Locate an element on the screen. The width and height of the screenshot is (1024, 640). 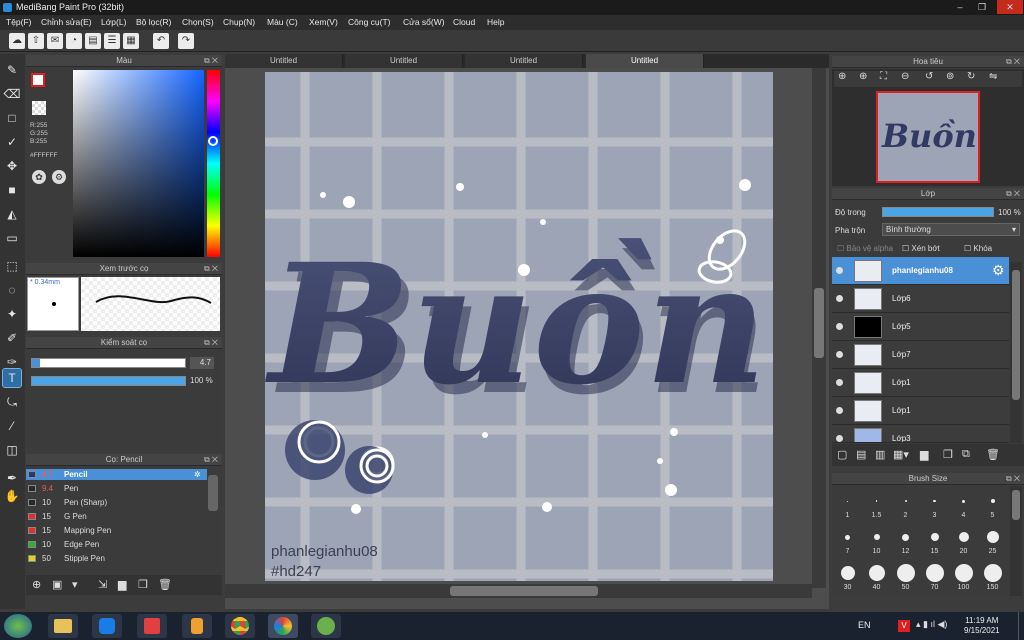
layer-row: phanlegianhu08 ⚙ is located at coordinates (920, 271).